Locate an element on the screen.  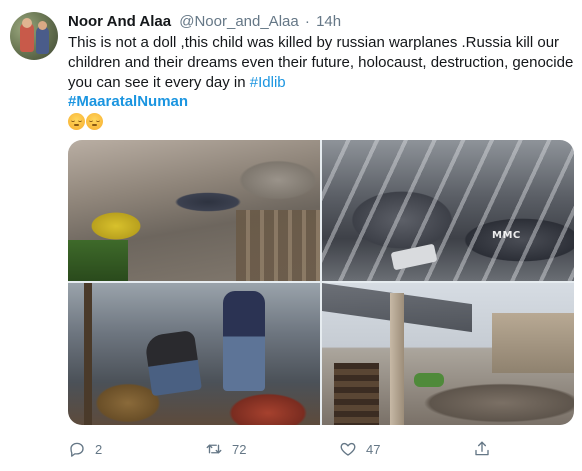
heart-icon is located at coordinates (348, 449).